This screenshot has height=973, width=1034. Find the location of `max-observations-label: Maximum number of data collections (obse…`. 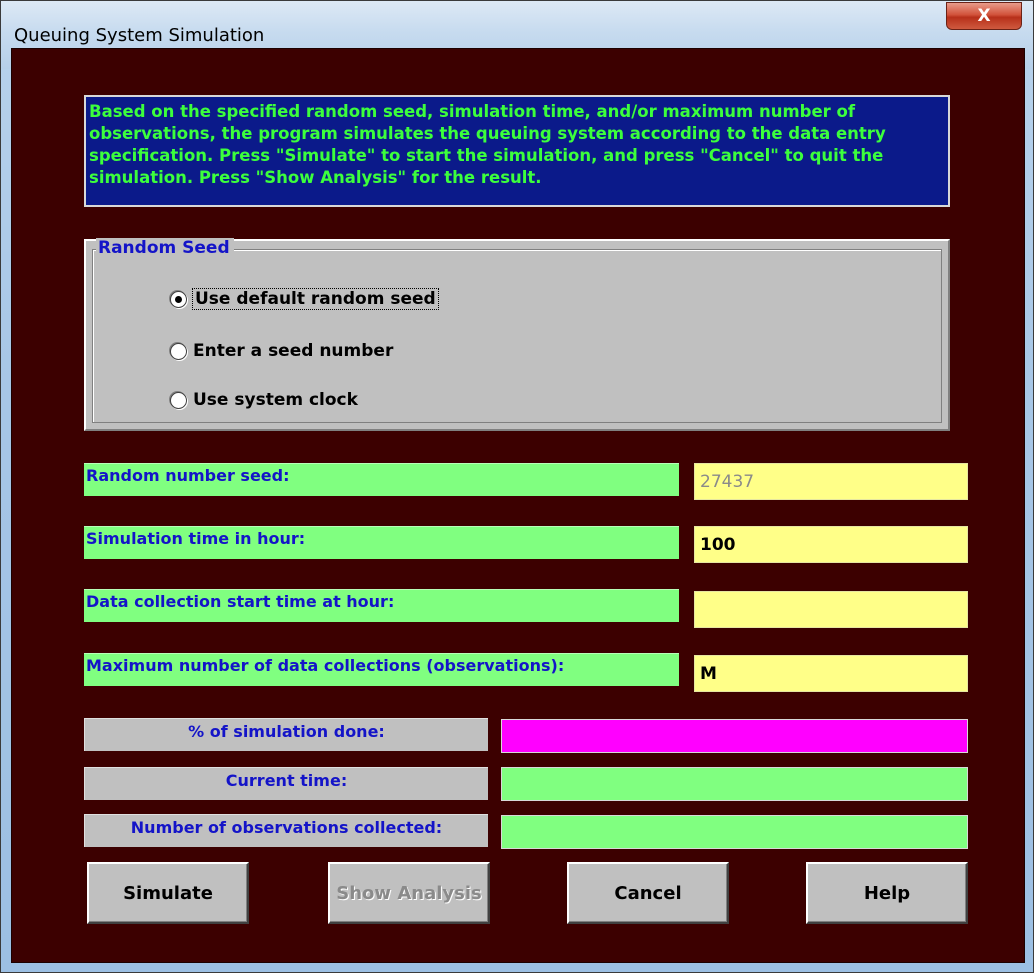

max-observations-label: Maximum number of data collections (obse… is located at coordinates (381, 669).